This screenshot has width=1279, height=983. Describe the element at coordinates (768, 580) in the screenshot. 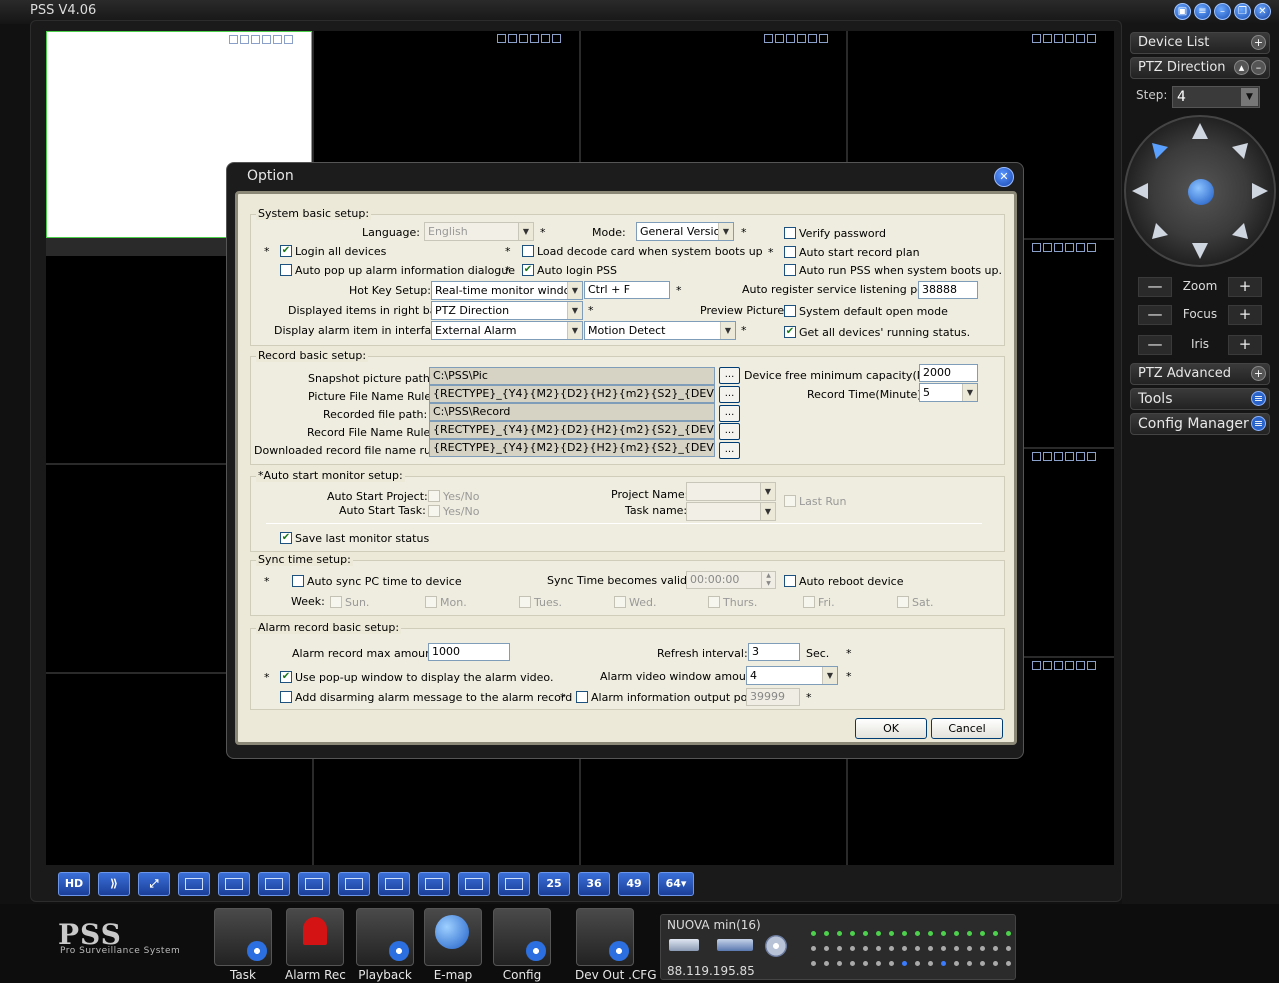

I see `spinner-icon: ▲ ▼` at that location.